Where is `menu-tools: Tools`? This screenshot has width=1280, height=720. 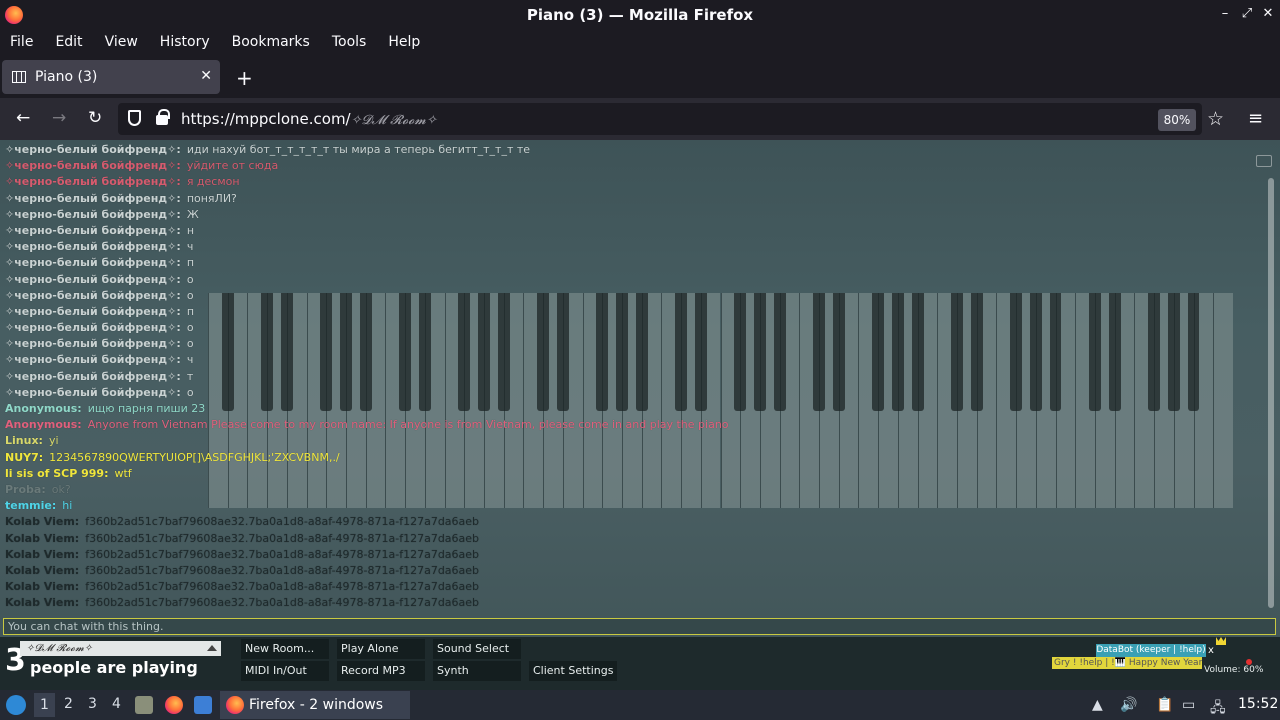 menu-tools: Tools is located at coordinates (349, 42).